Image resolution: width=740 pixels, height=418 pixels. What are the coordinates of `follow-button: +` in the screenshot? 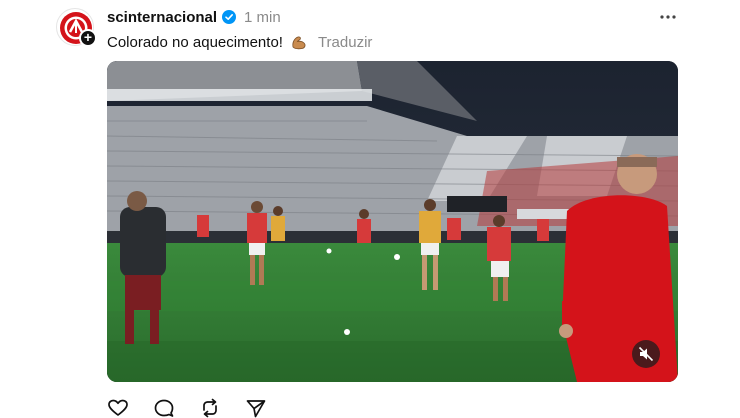 It's located at (88, 38).